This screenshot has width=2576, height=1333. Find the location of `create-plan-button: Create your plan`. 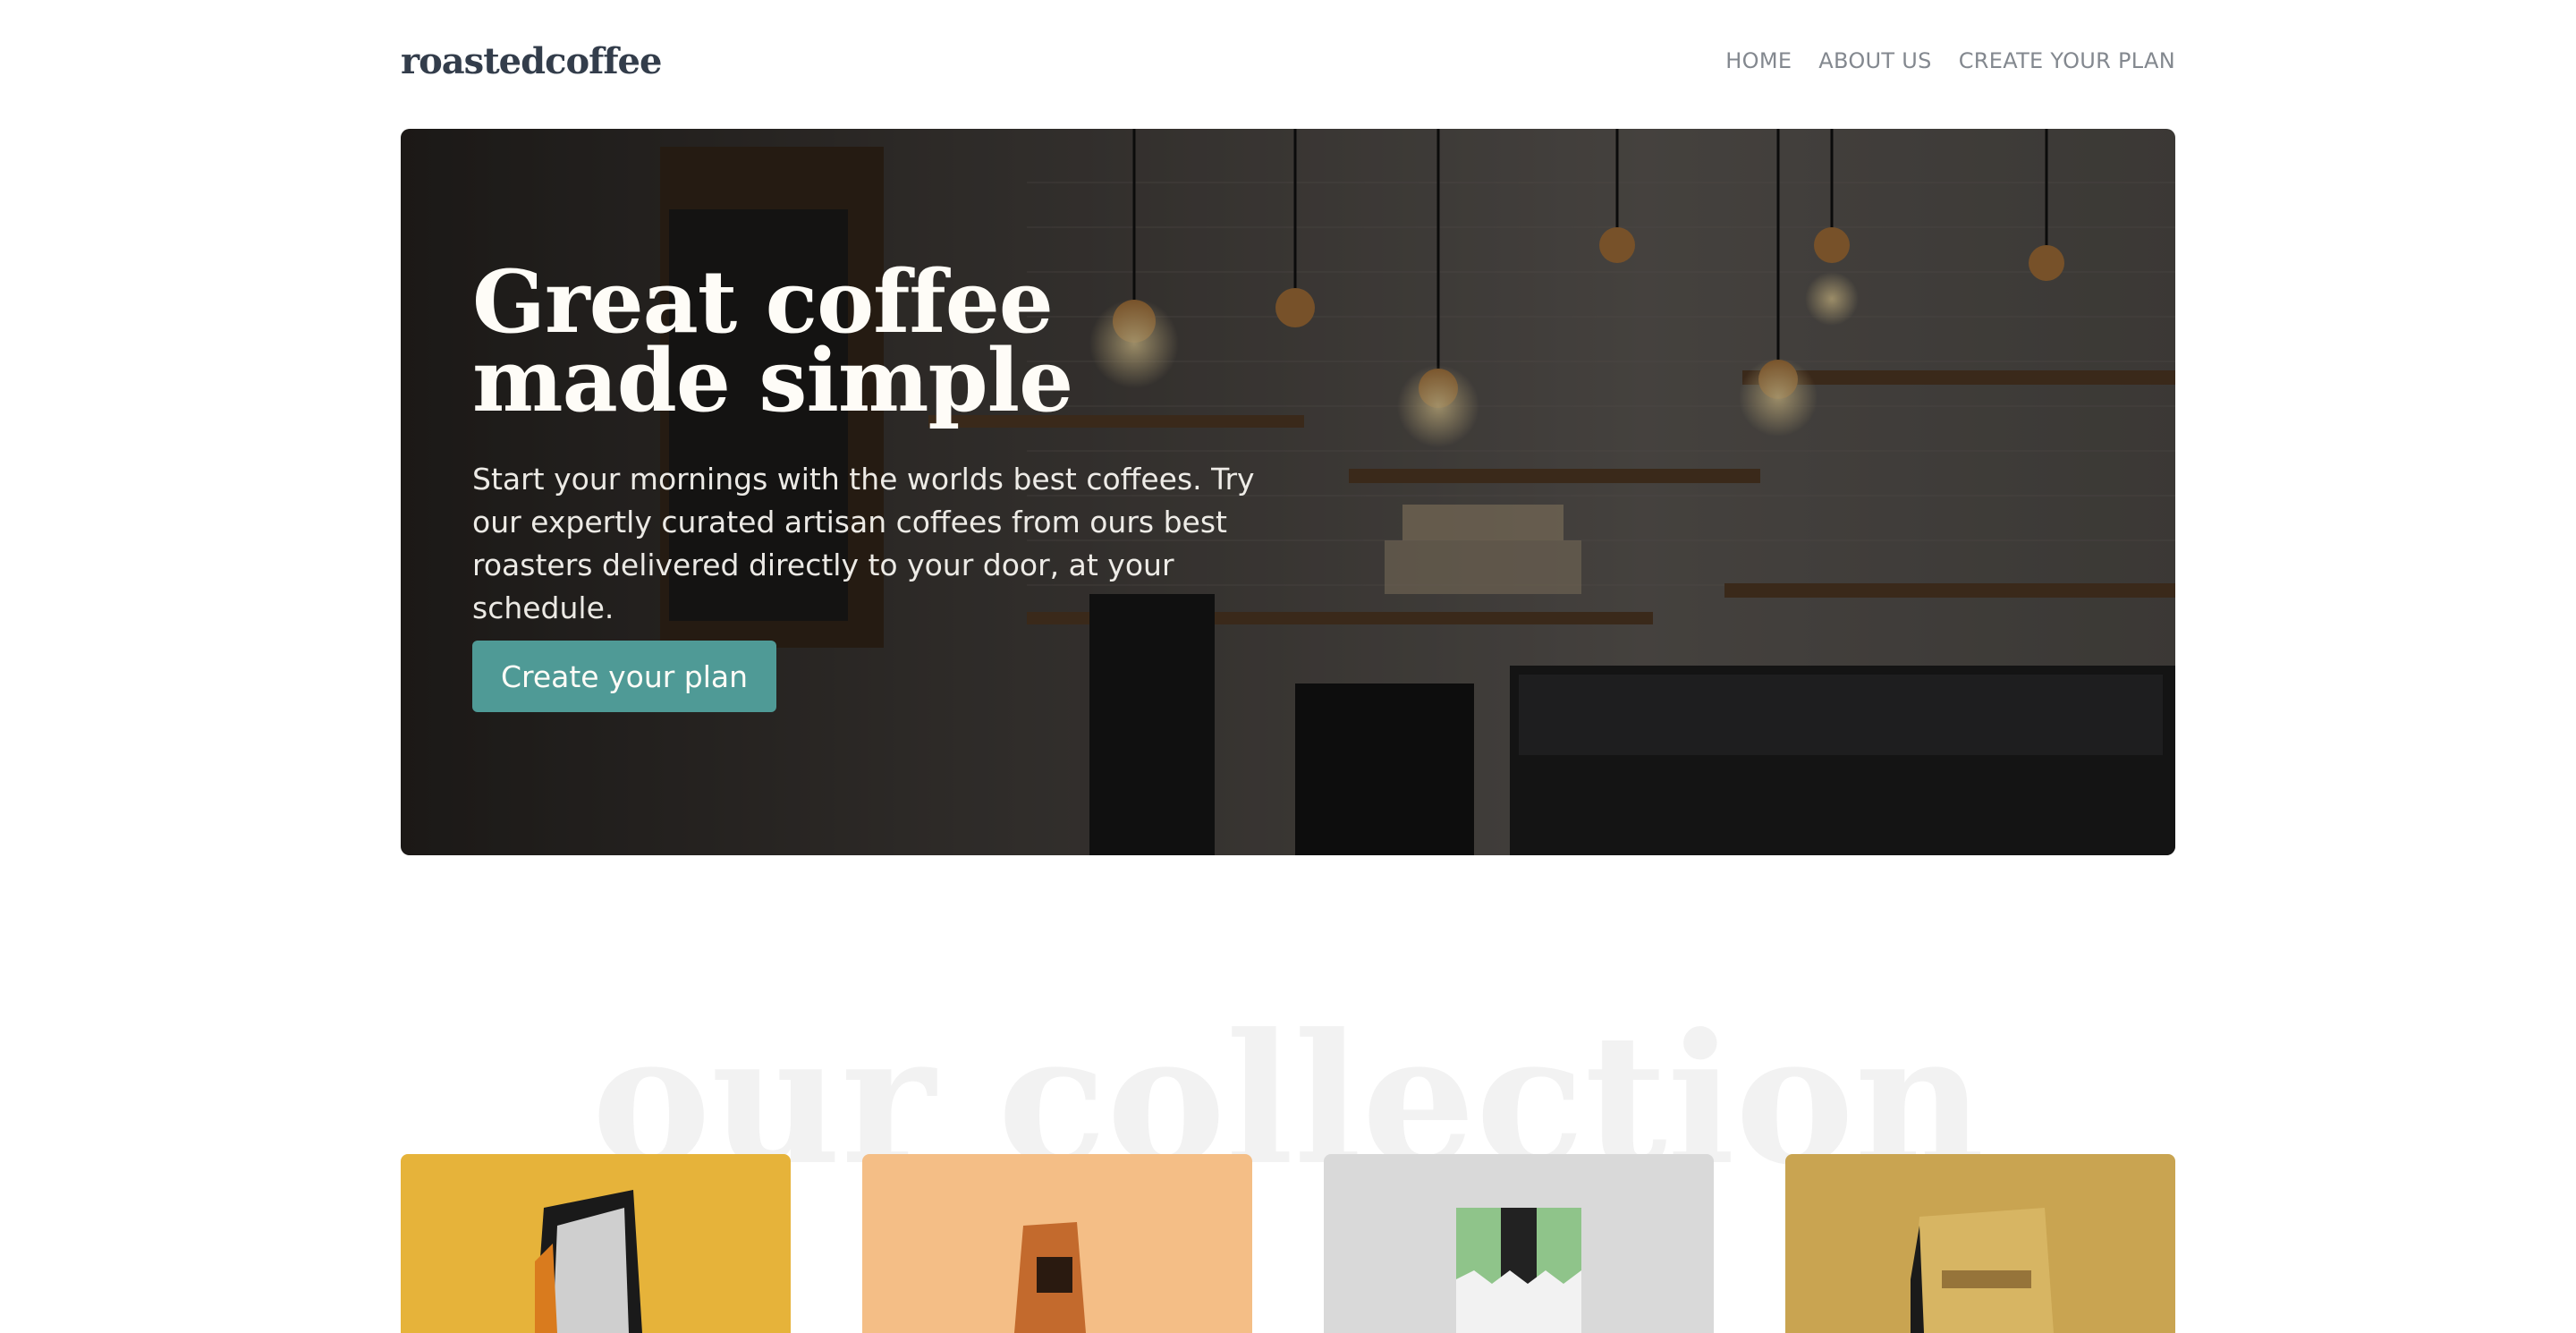

create-plan-button: Create your plan is located at coordinates (624, 676).